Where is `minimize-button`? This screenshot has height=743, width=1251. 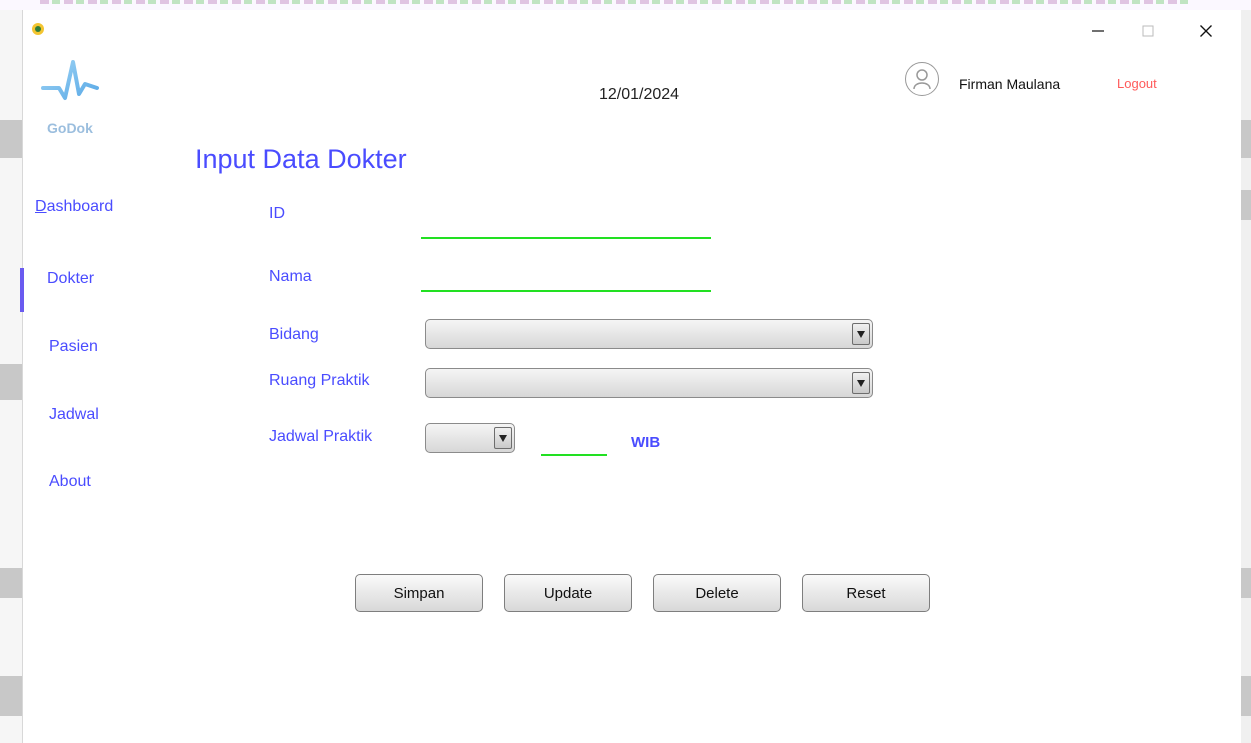
minimize-button is located at coordinates (1098, 31).